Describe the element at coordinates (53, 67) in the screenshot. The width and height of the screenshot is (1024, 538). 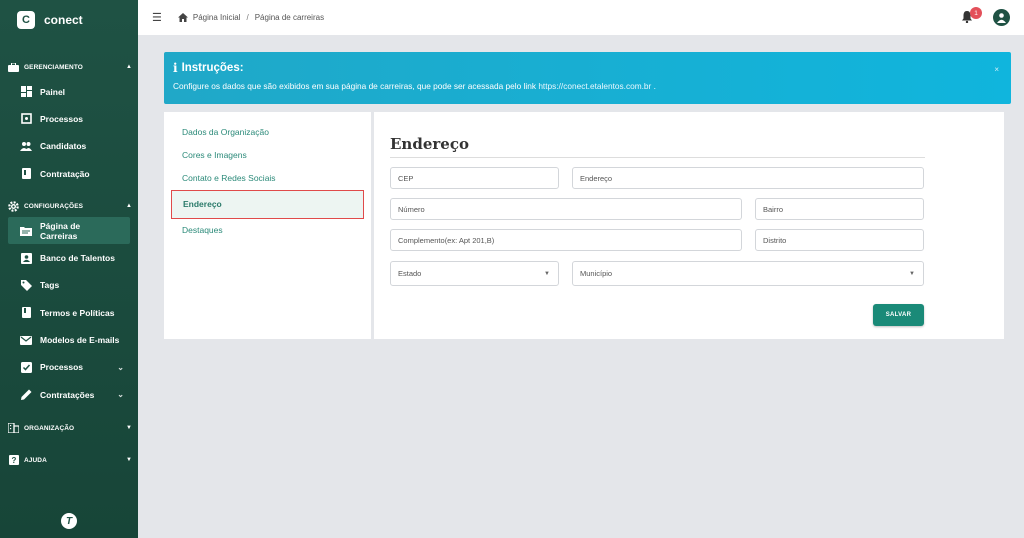
I see `section-label: GERENCIAMENTO` at that location.